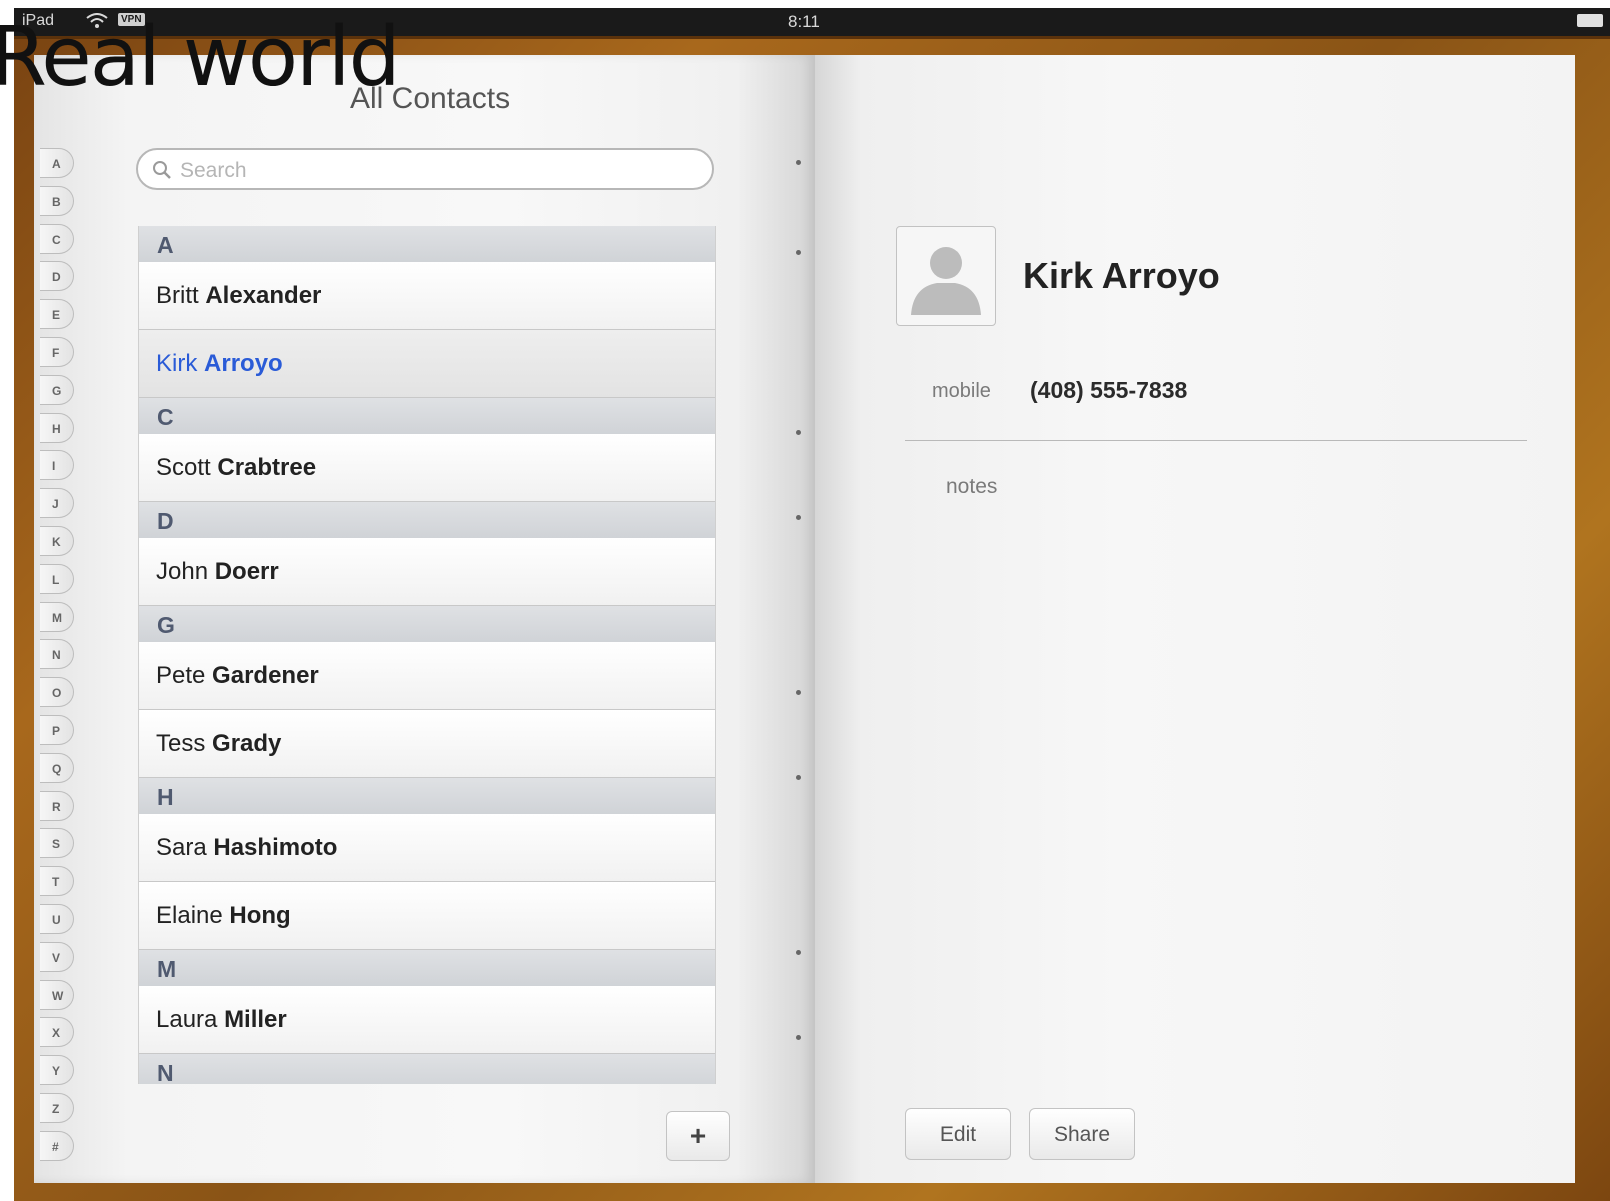 The image size is (1610, 1201). I want to click on index-tab-z: Z, so click(57, 1108).